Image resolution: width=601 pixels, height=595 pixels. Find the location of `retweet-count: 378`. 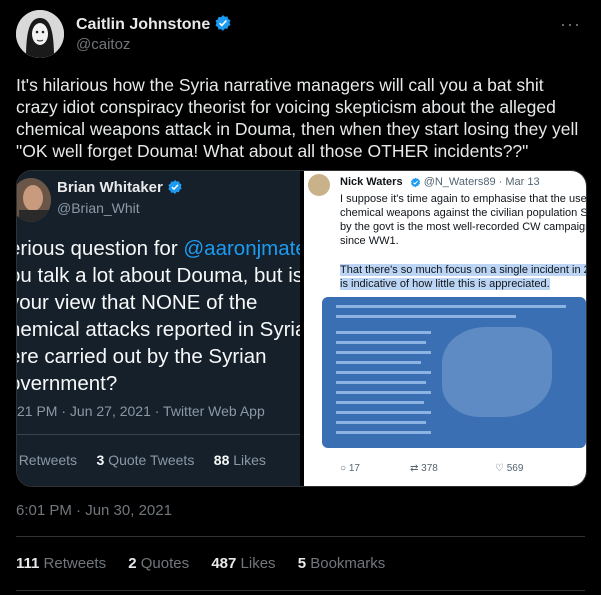

retweet-count: 378 is located at coordinates (429, 468).